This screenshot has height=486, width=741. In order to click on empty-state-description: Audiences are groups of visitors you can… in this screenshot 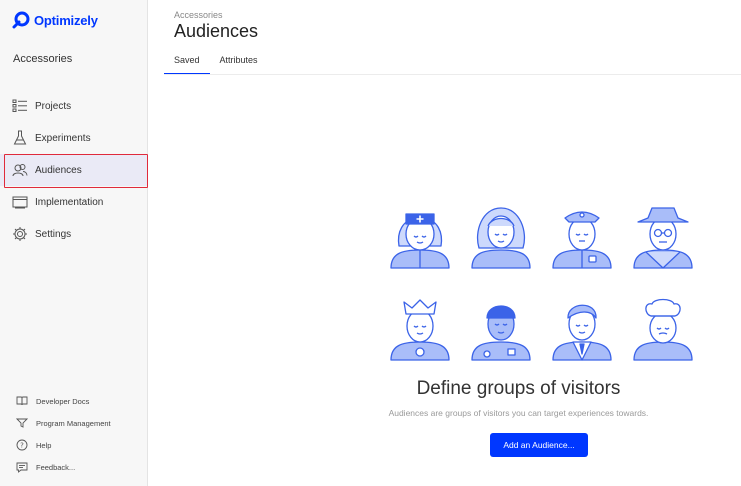, I will do `click(518, 413)`.